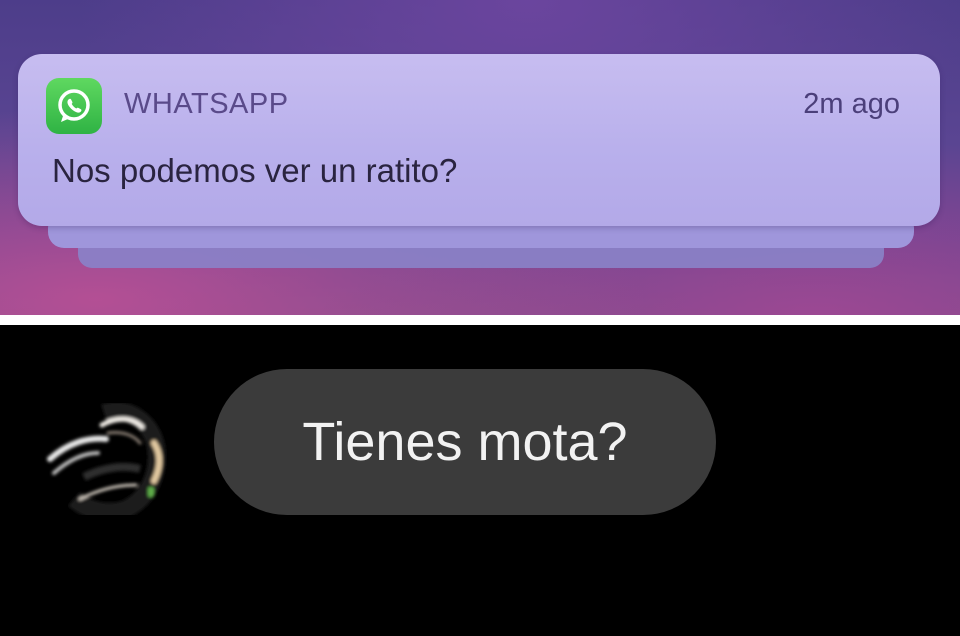  What do you see at coordinates (108, 461) in the screenshot?
I see `avatar` at bounding box center [108, 461].